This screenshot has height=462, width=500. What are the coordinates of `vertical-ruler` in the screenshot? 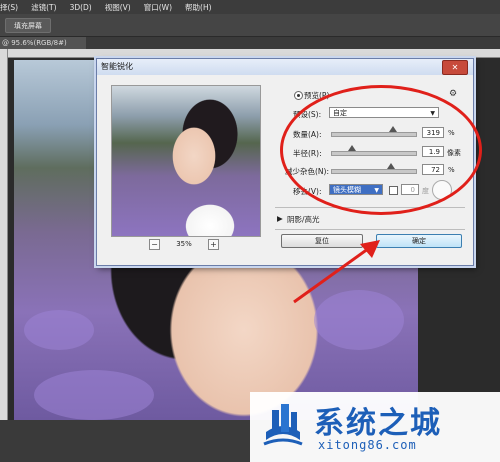 It's located at (4, 234).